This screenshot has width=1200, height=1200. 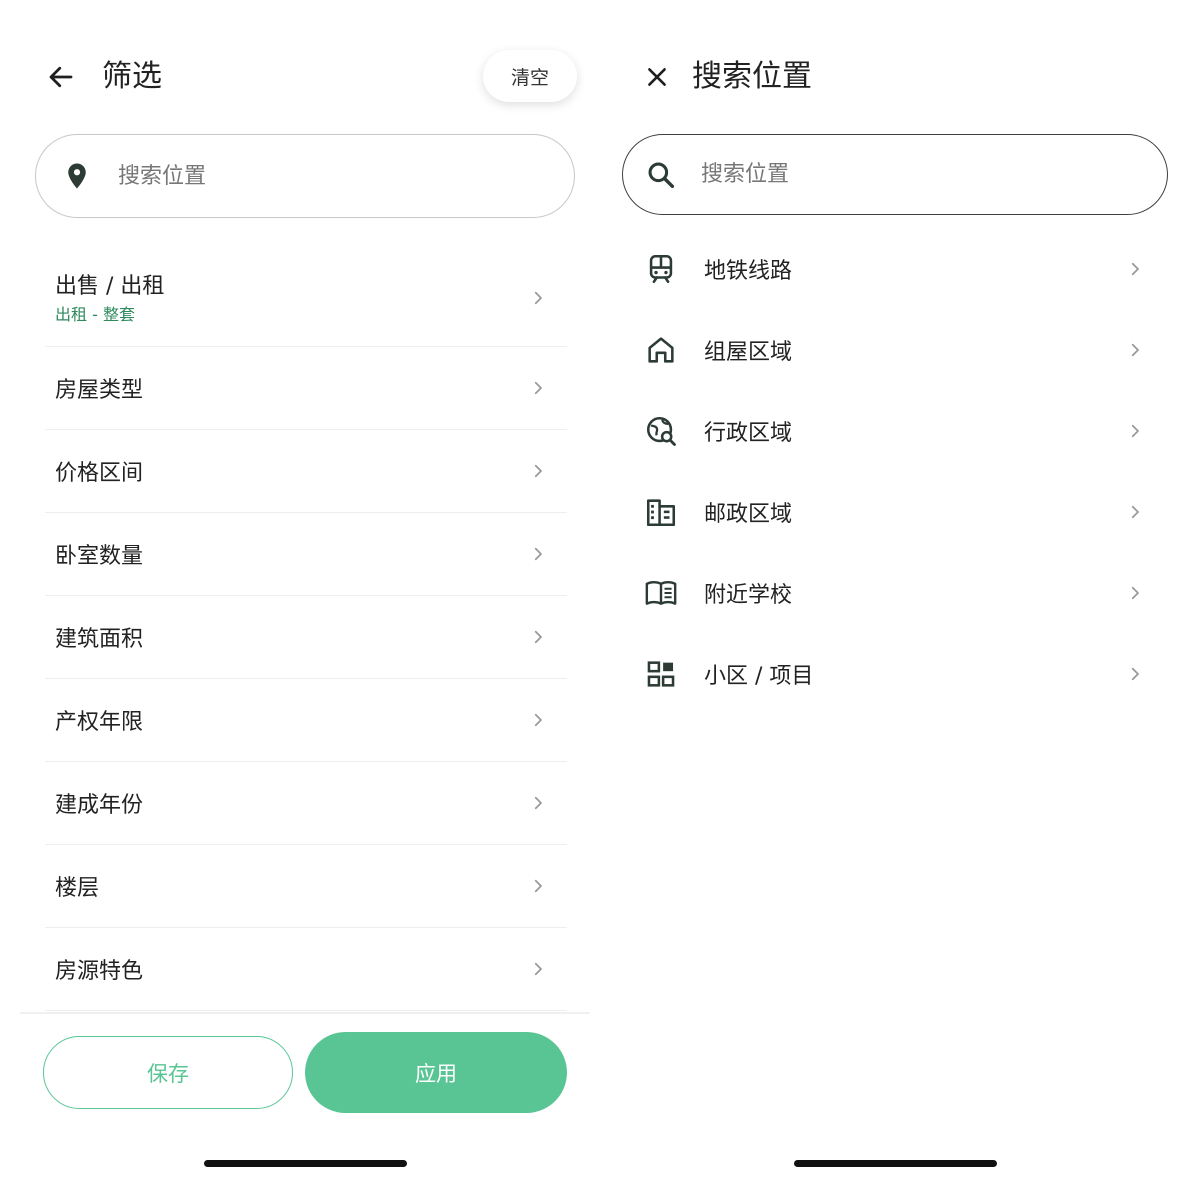 I want to click on page-title: 筛选, so click(x=132, y=76).